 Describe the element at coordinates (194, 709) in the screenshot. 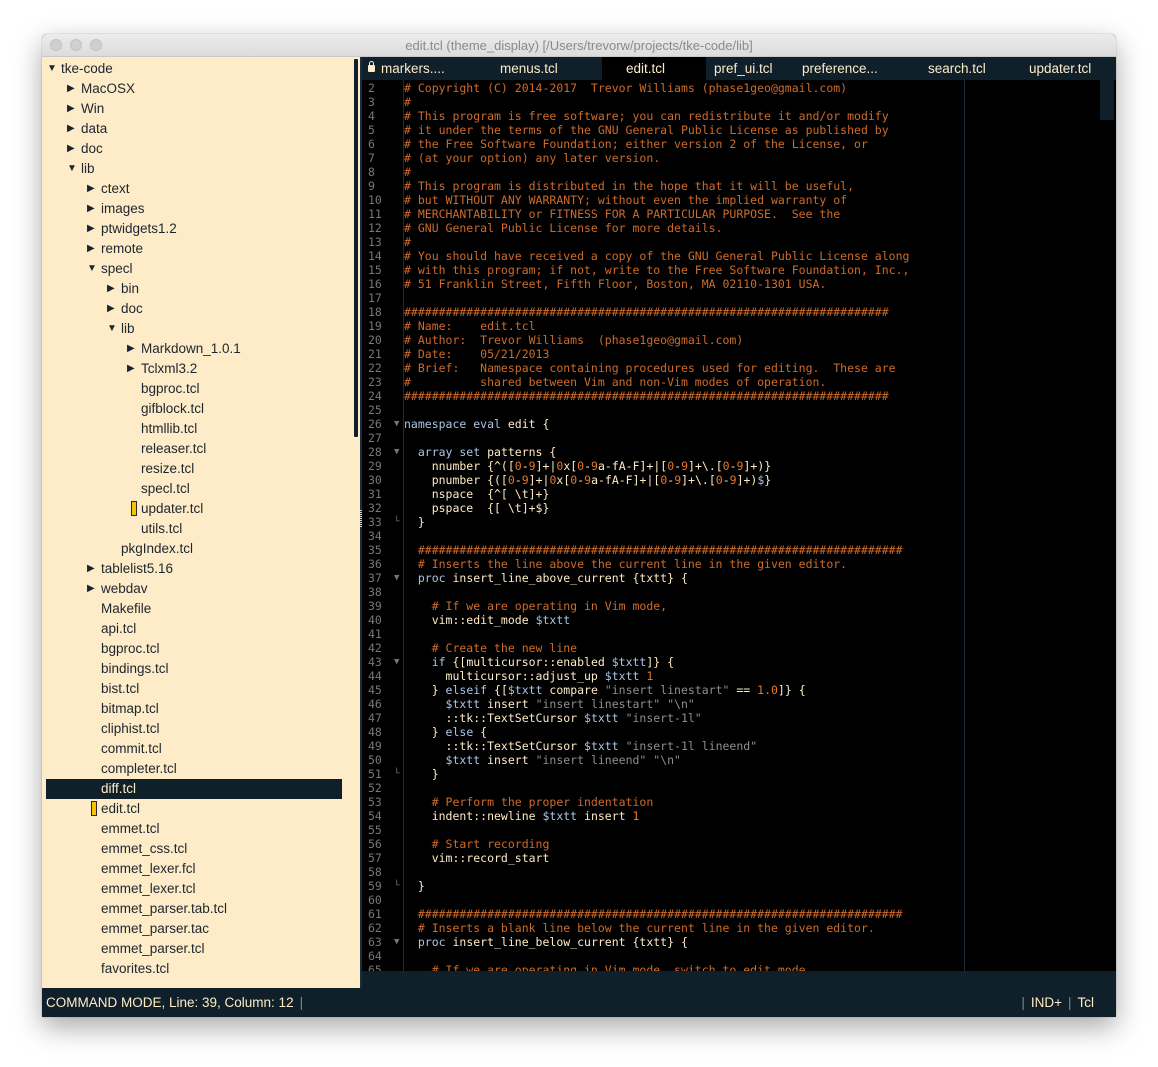

I see `tree-file: bitmap.tcl` at that location.